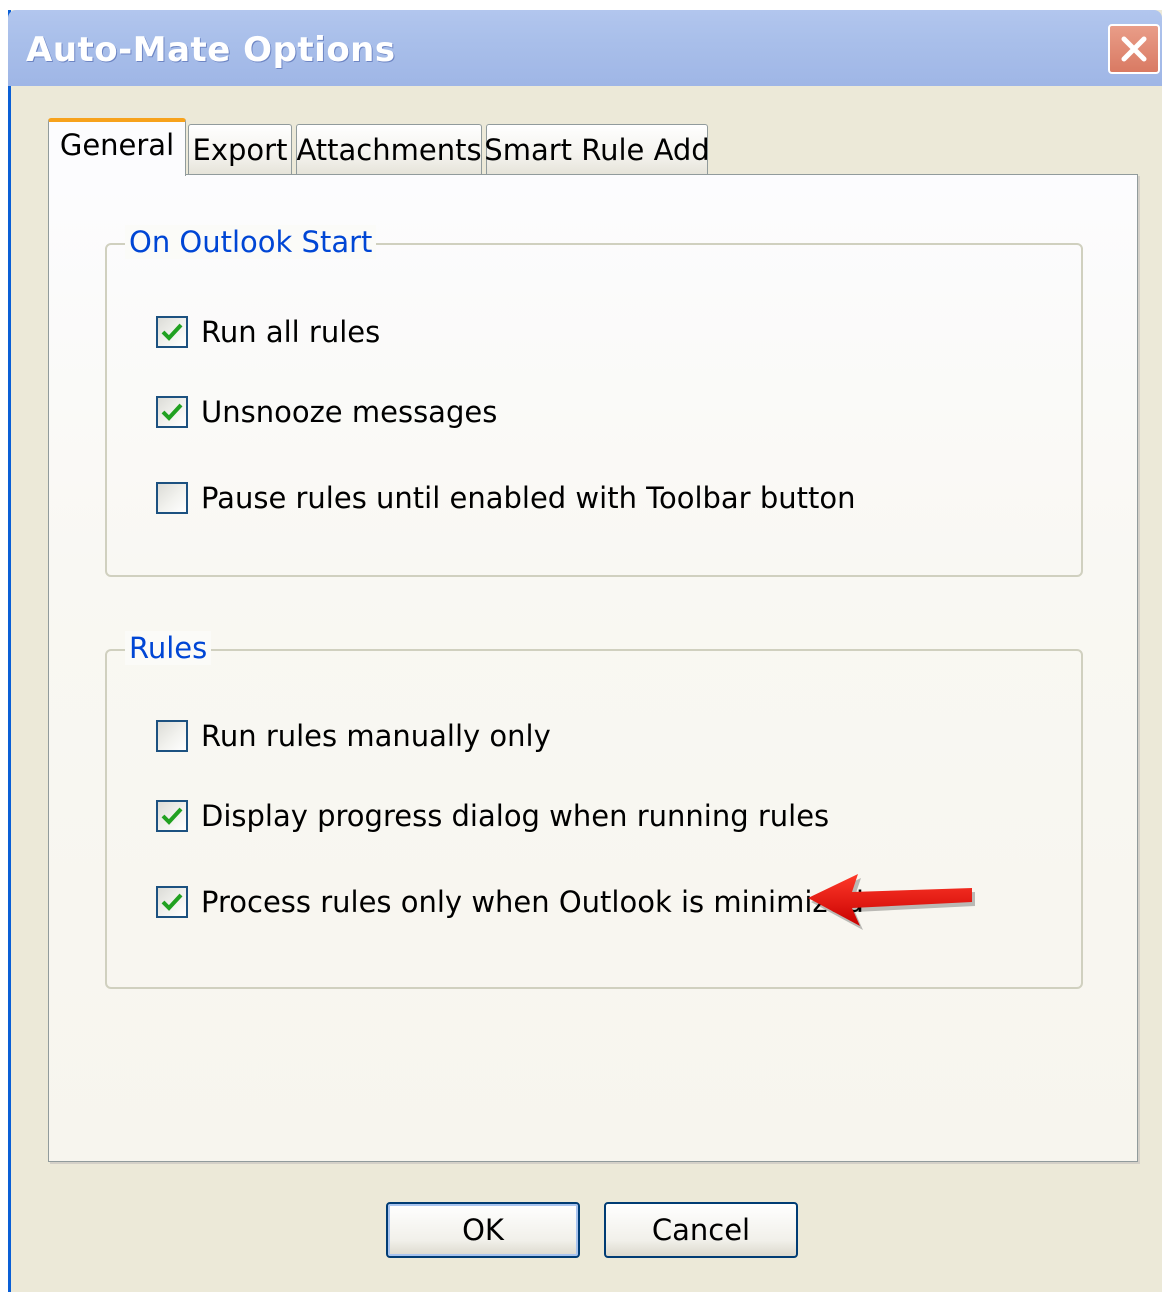  I want to click on checkbox-label: Unsnooze messages, so click(349, 412).